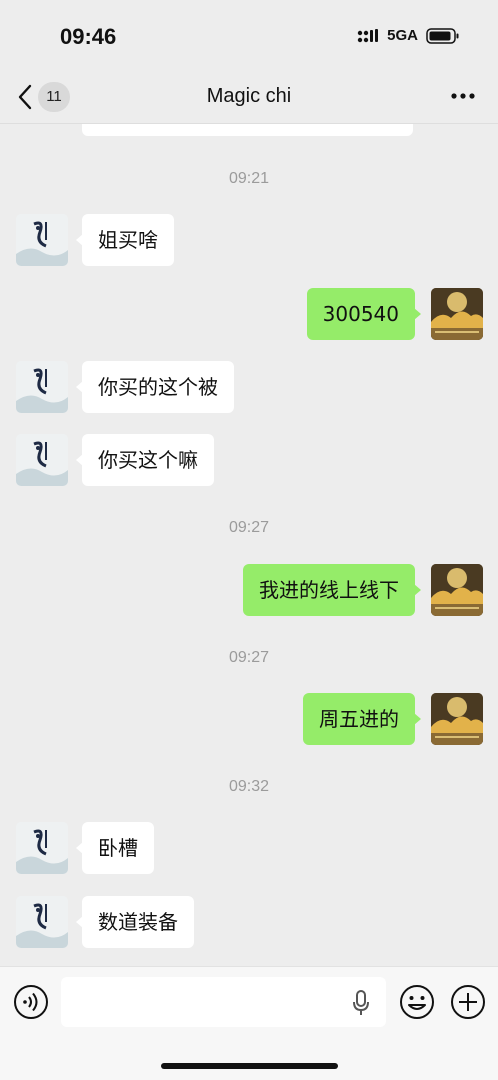 Image resolution: width=498 pixels, height=1080 pixels. I want to click on home-indicator, so click(249, 1066).